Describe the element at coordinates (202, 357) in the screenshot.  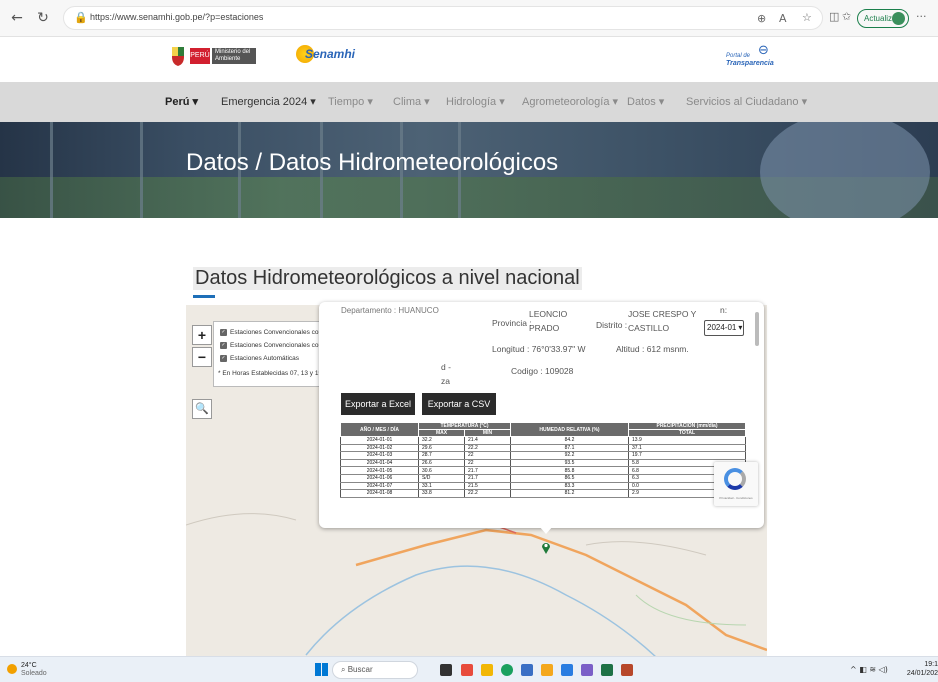
I see `zoom-out-button: −` at that location.